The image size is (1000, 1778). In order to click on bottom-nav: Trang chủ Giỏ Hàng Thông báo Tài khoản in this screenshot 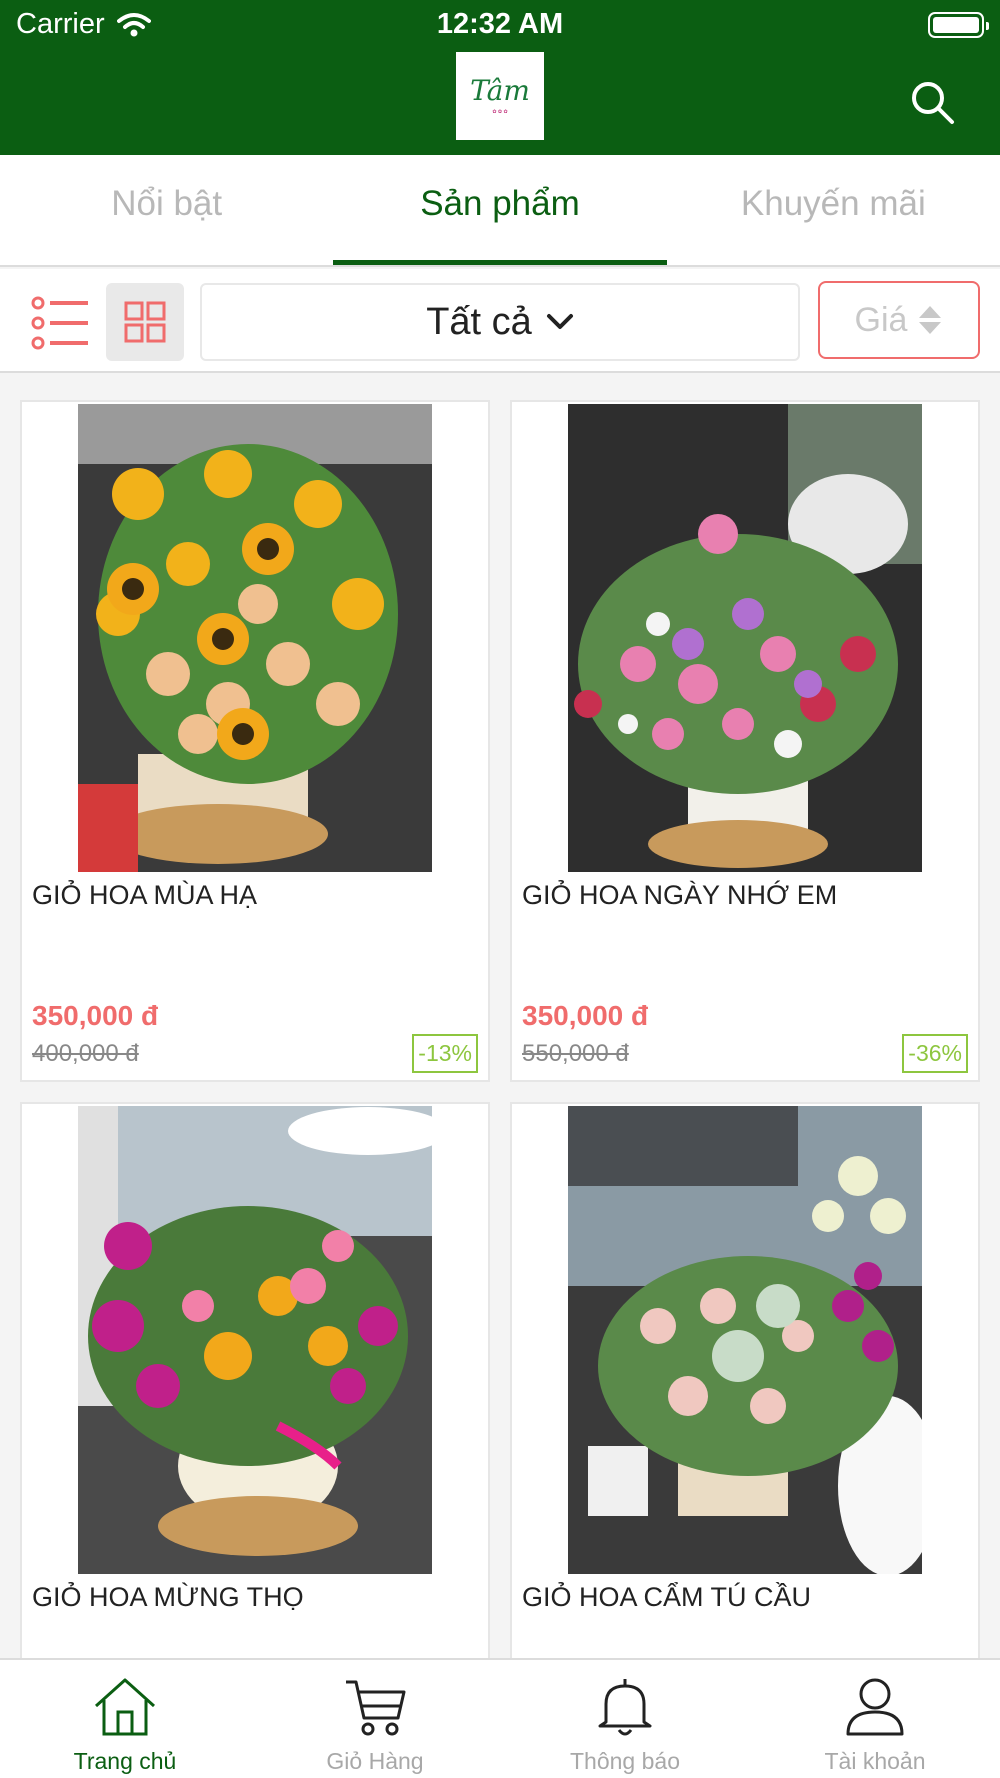, I will do `click(500, 1718)`.